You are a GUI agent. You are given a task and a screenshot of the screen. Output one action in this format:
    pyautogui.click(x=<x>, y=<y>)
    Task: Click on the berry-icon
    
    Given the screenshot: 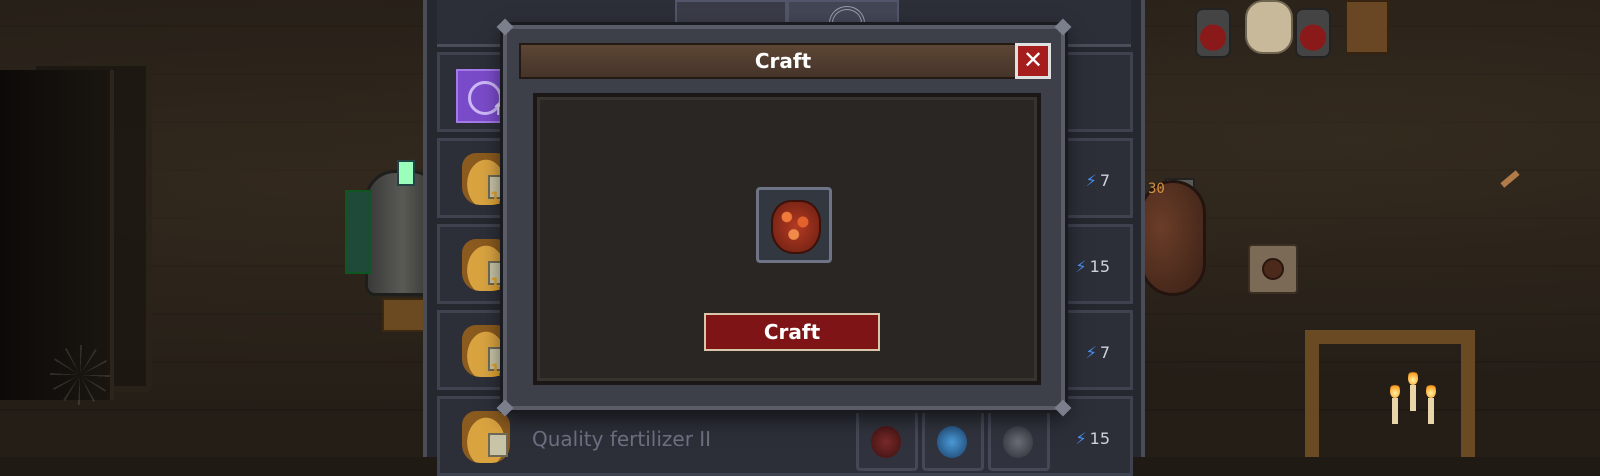 What is the action you would take?
    pyautogui.click(x=886, y=442)
    